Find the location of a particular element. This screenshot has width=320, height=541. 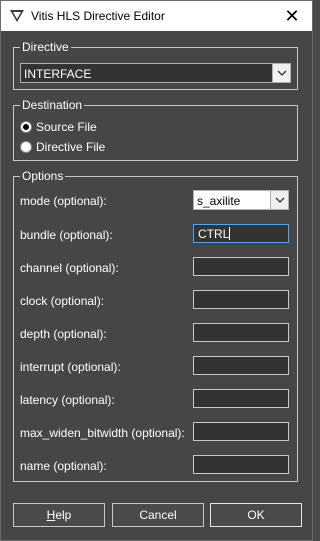

mode-label: mode (optional): is located at coordinates (63, 201).